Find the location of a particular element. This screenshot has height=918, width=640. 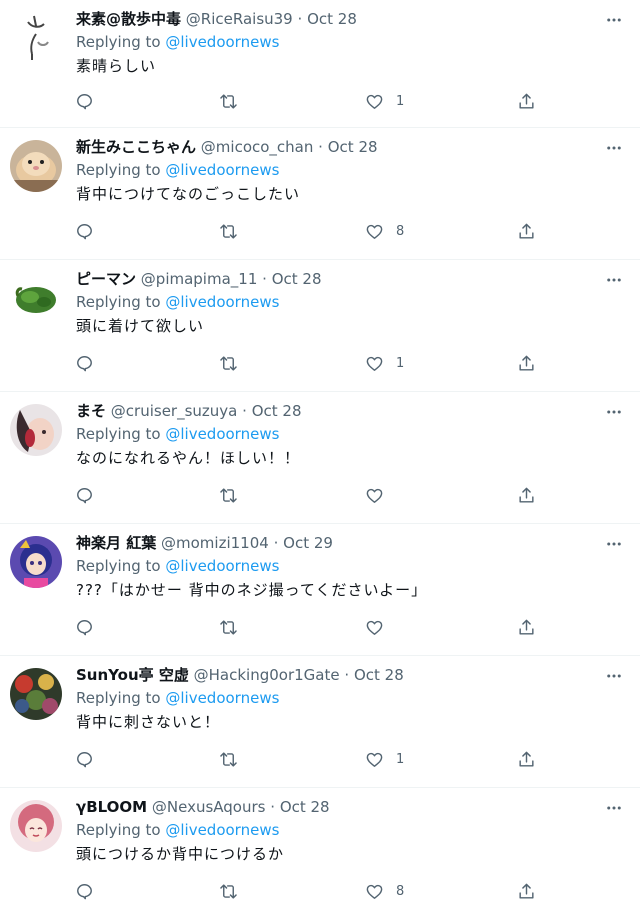

user-handle: @momizi1104 is located at coordinates (215, 543).